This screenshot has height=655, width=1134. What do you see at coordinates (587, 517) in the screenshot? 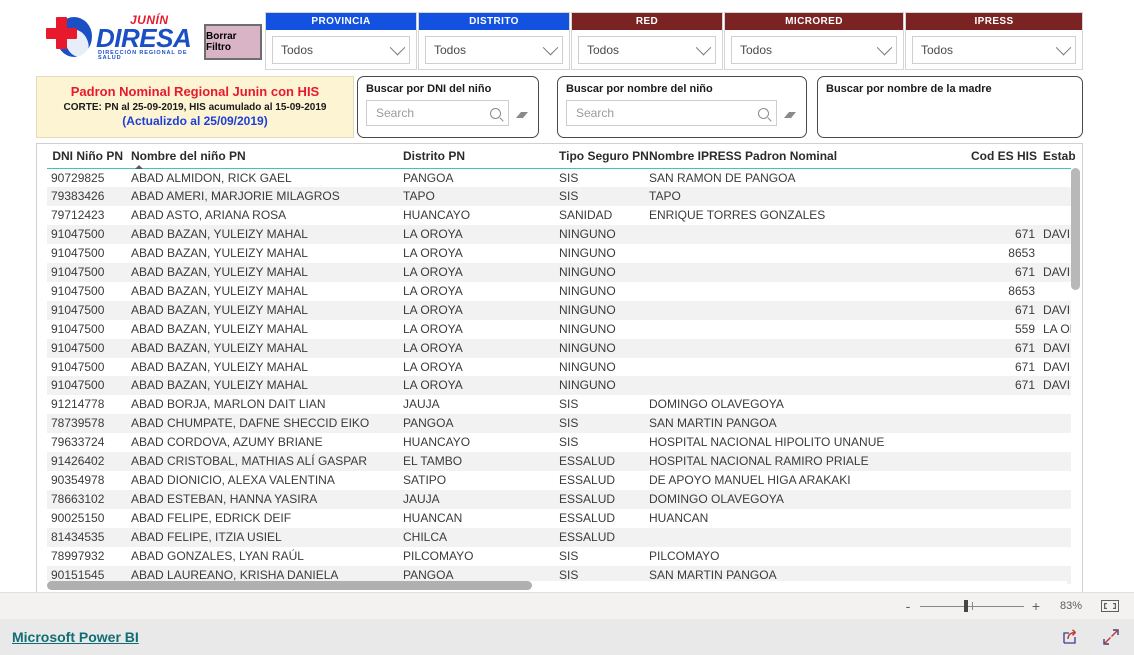
I see `table-cell: ESSALUD` at bounding box center [587, 517].